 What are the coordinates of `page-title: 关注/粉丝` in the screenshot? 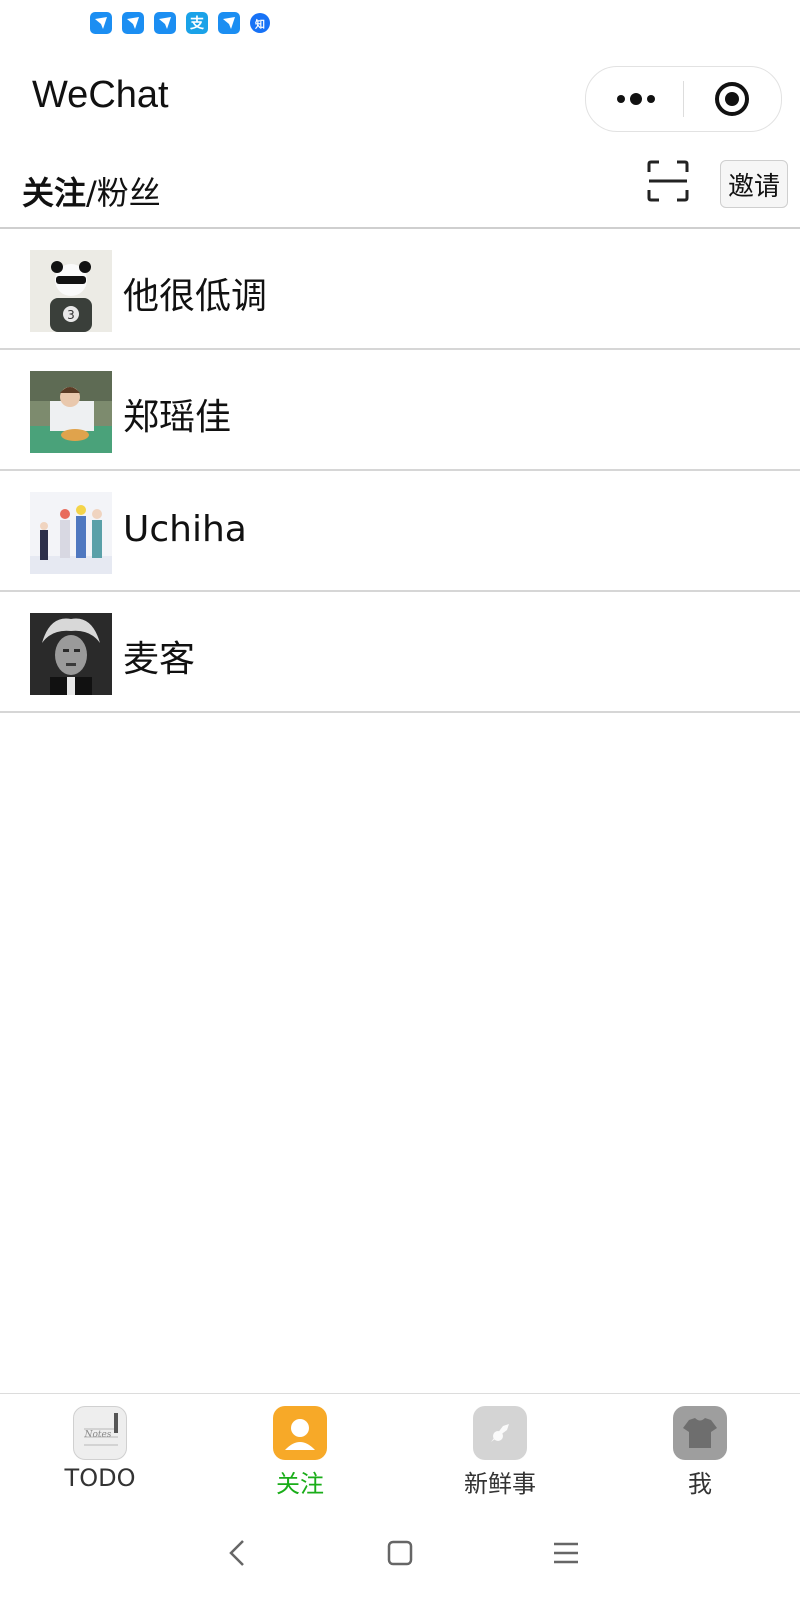 It's located at (91, 191).